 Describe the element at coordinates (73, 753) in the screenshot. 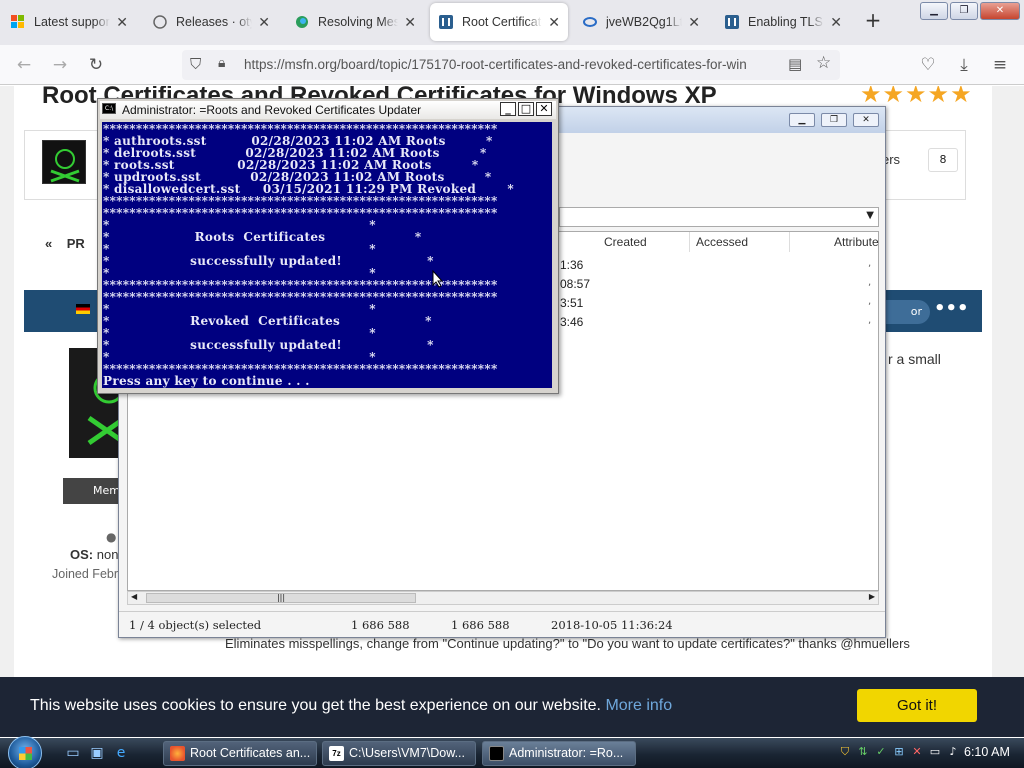

I see `show-desktop-icon: ▭` at that location.